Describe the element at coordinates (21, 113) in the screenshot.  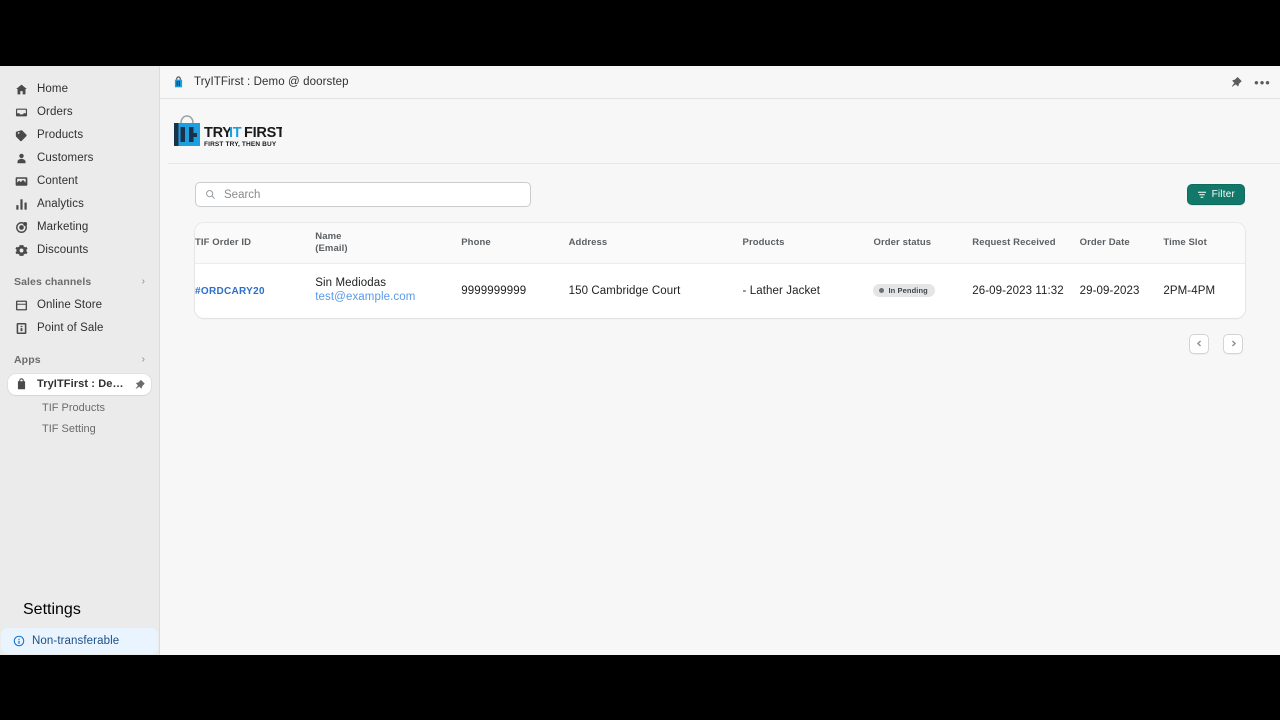
I see `orders-inbox-icon` at that location.